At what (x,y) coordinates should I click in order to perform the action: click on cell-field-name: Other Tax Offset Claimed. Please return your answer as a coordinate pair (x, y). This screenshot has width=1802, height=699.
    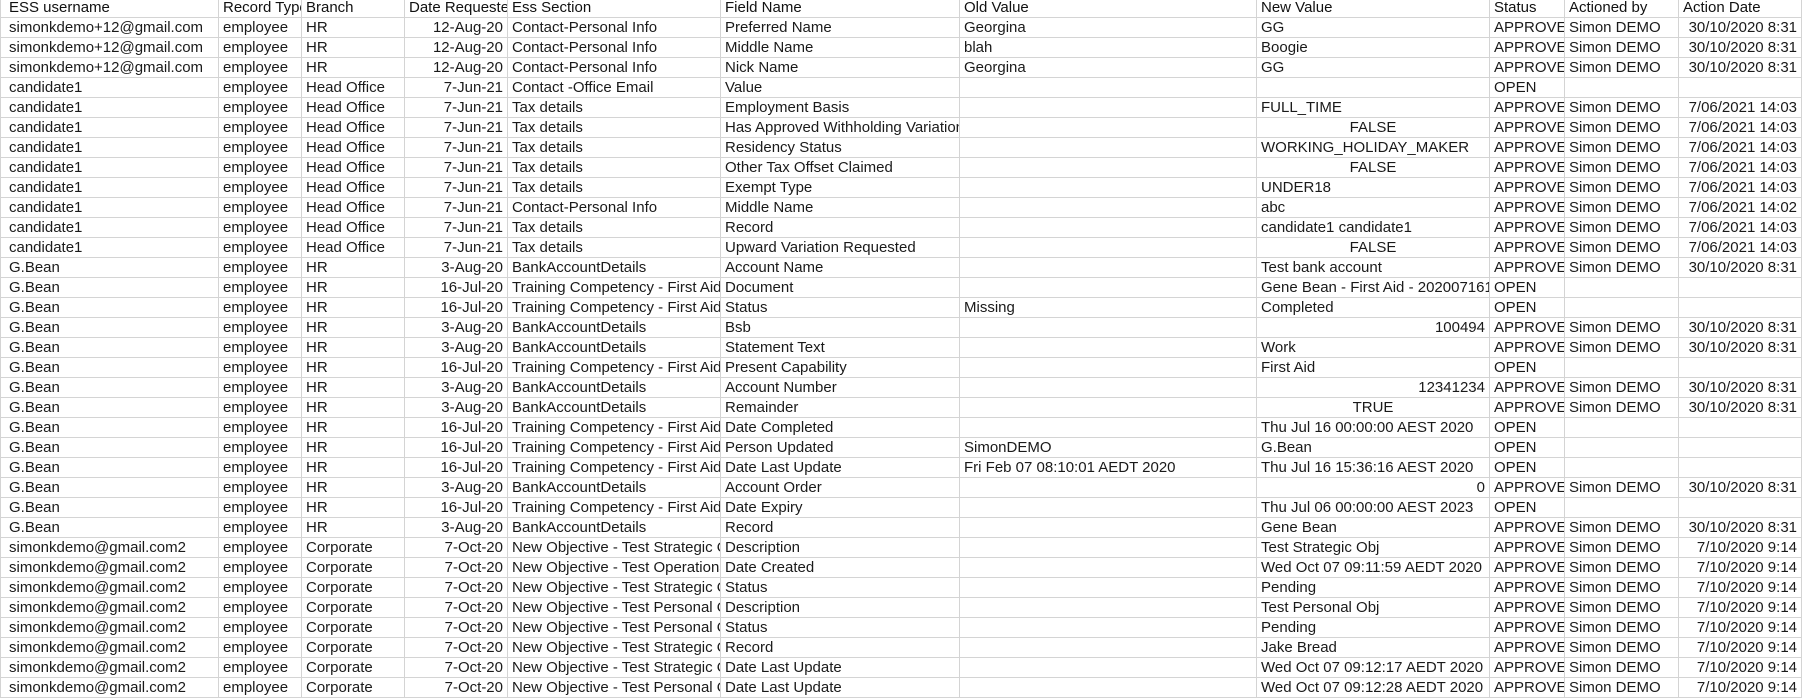
    Looking at the image, I should click on (840, 168).